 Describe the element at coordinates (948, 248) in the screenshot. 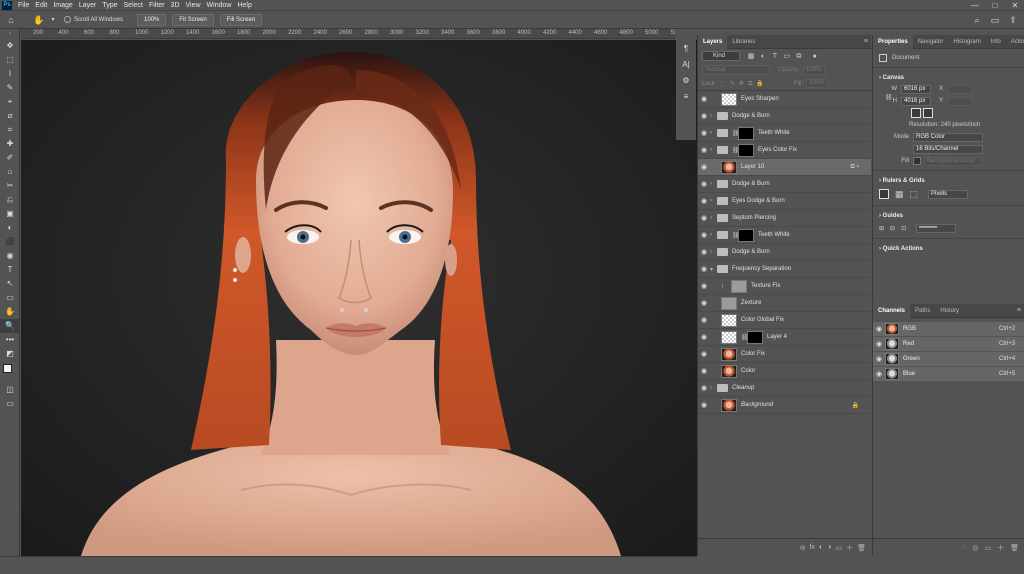

I see `quick-actions-section-title: › Quick Actions` at that location.